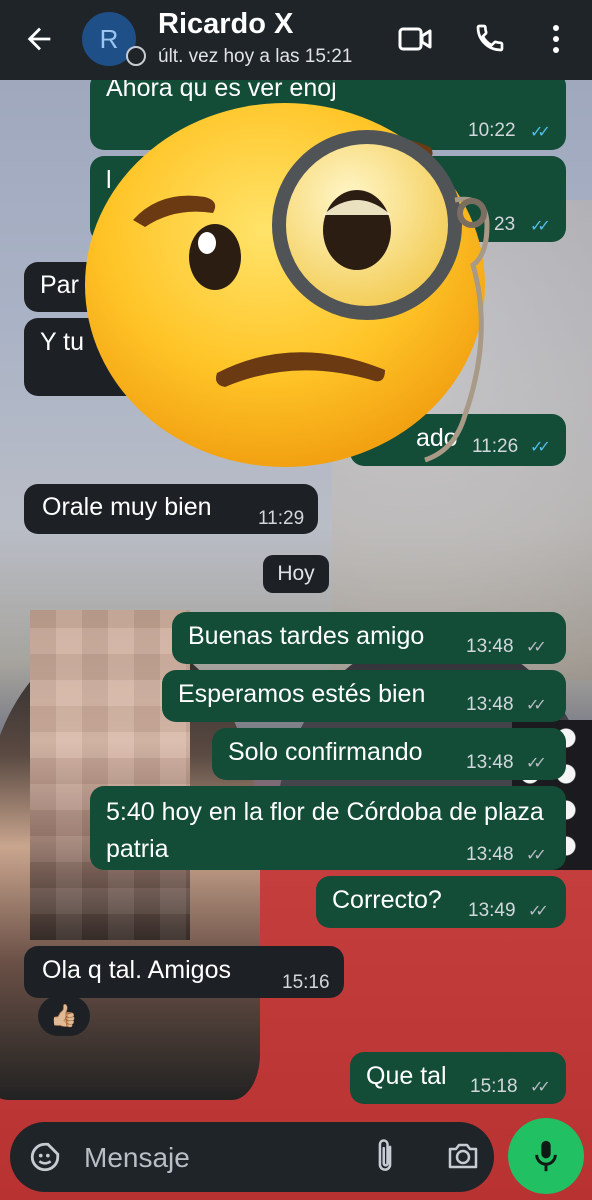 The image size is (592, 1200). I want to click on thumbs-up-reaction: 👍🏼, so click(64, 1016).